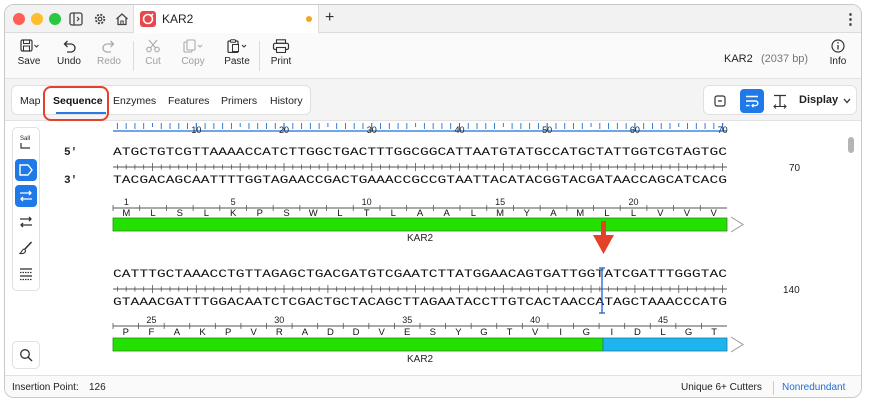 The height and width of the screenshot is (406, 869). What do you see at coordinates (851, 145) in the screenshot?
I see `vertical-scrollbar` at bounding box center [851, 145].